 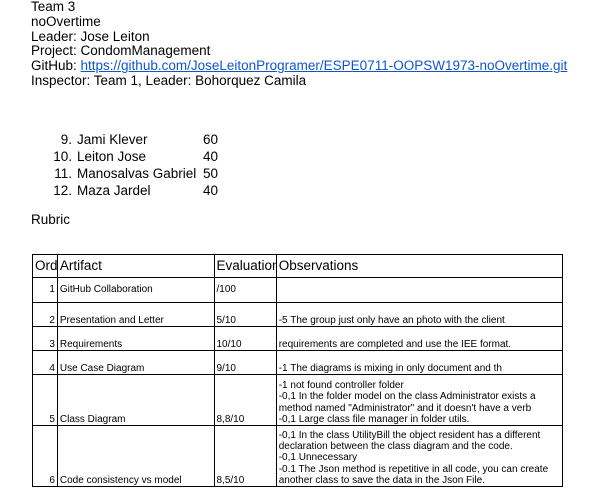 I want to click on list-item: 11. Manosalvas Gabriel 50, so click(x=139, y=173).